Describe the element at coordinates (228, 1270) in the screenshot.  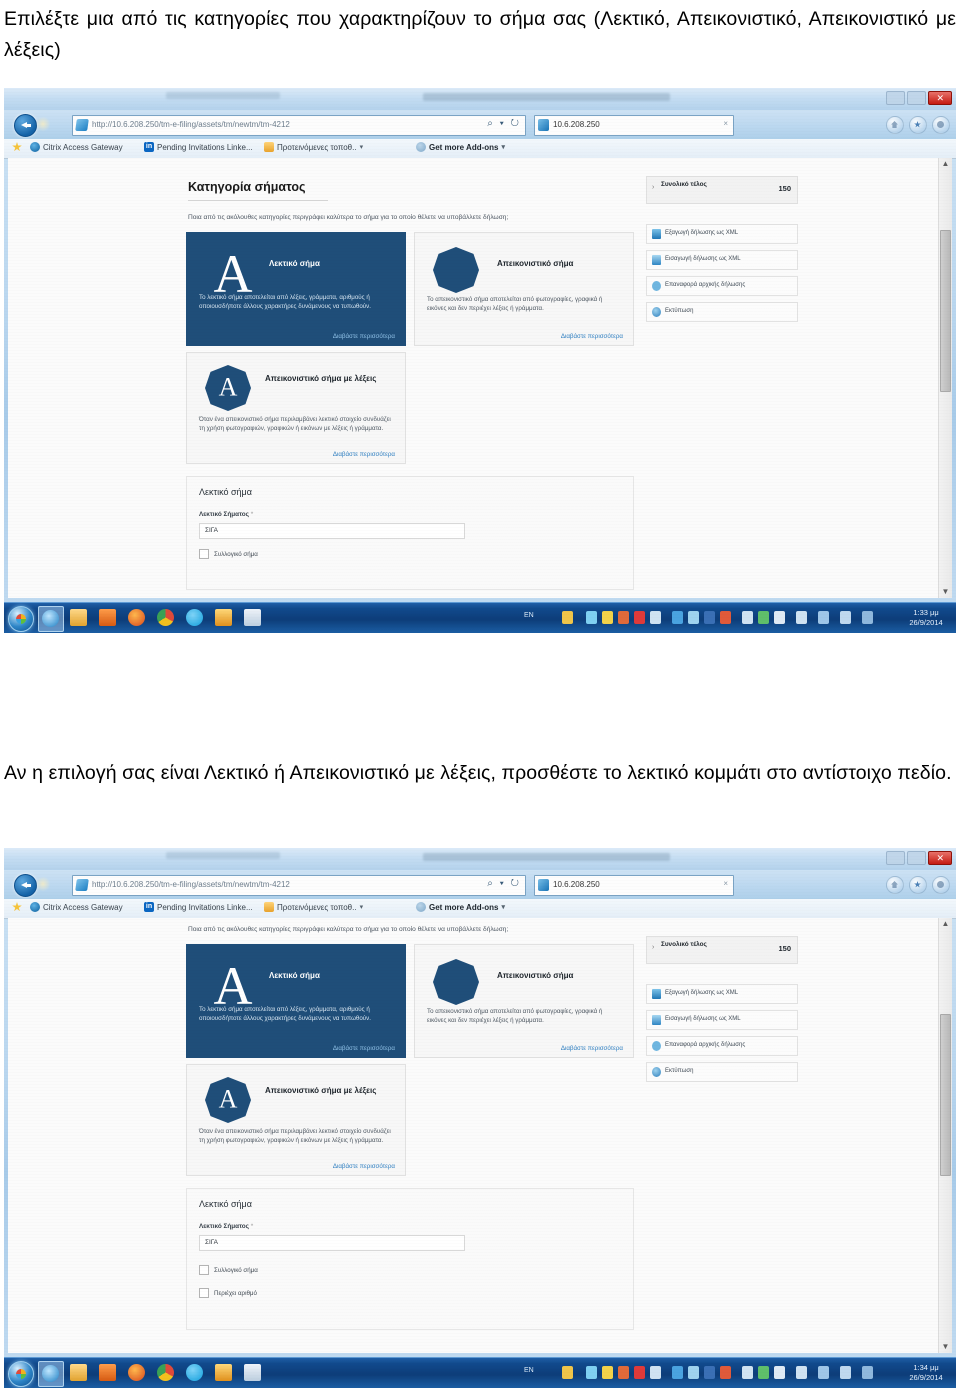
I see `checkbox-collective-mark: Συλλογικό σήμα` at that location.